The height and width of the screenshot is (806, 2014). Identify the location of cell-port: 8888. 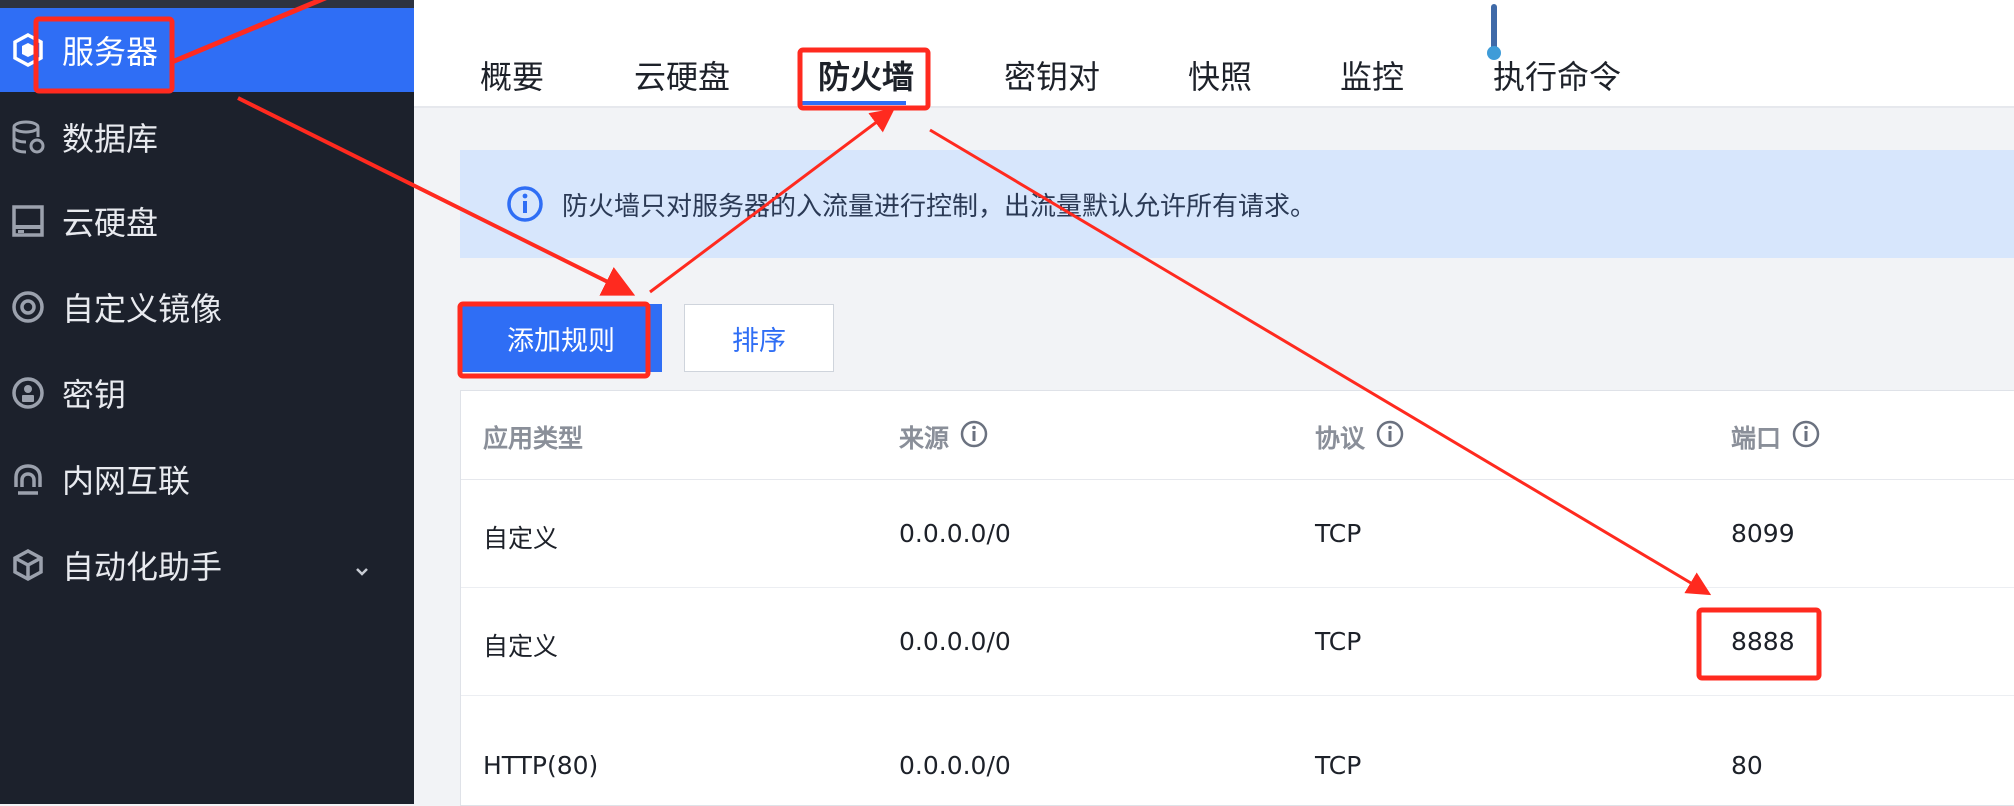
(1763, 641).